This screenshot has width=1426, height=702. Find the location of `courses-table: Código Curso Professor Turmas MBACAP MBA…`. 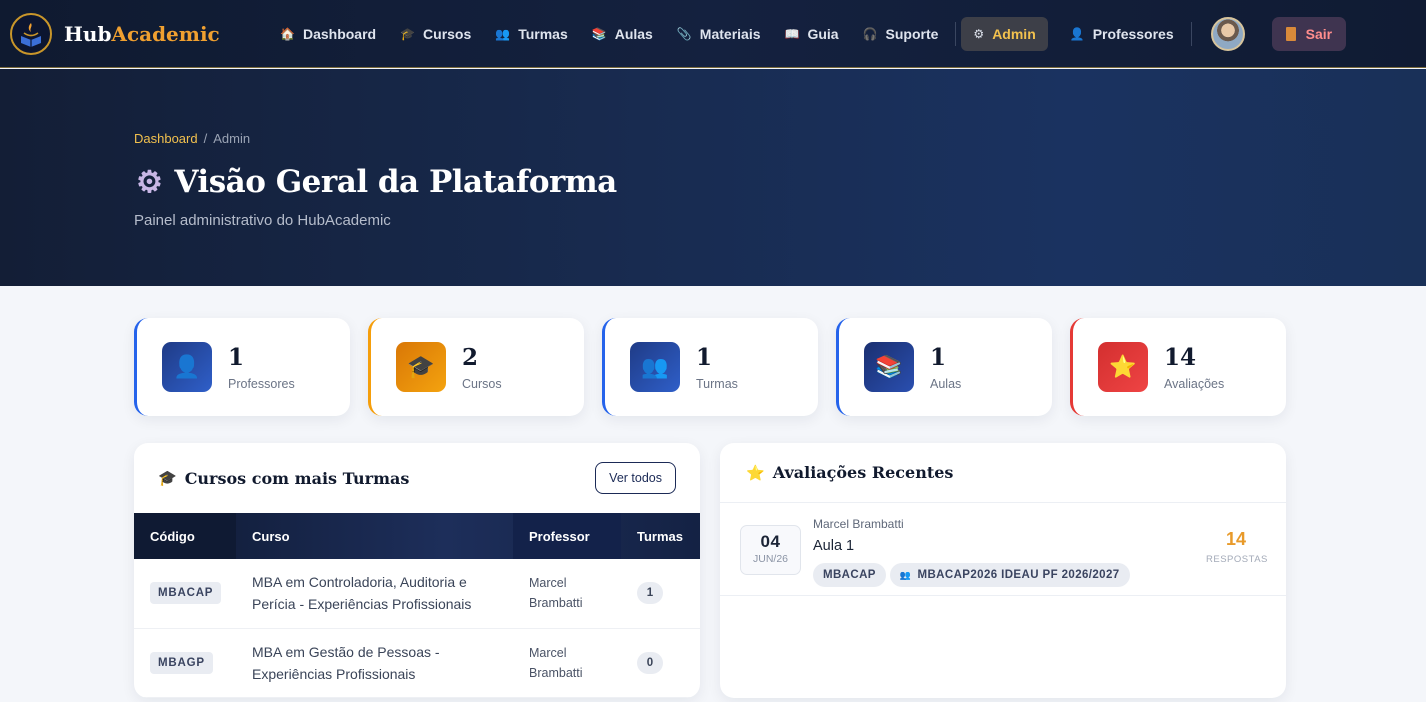

courses-table: Código Curso Professor Turmas MBACAP MBA… is located at coordinates (417, 605).